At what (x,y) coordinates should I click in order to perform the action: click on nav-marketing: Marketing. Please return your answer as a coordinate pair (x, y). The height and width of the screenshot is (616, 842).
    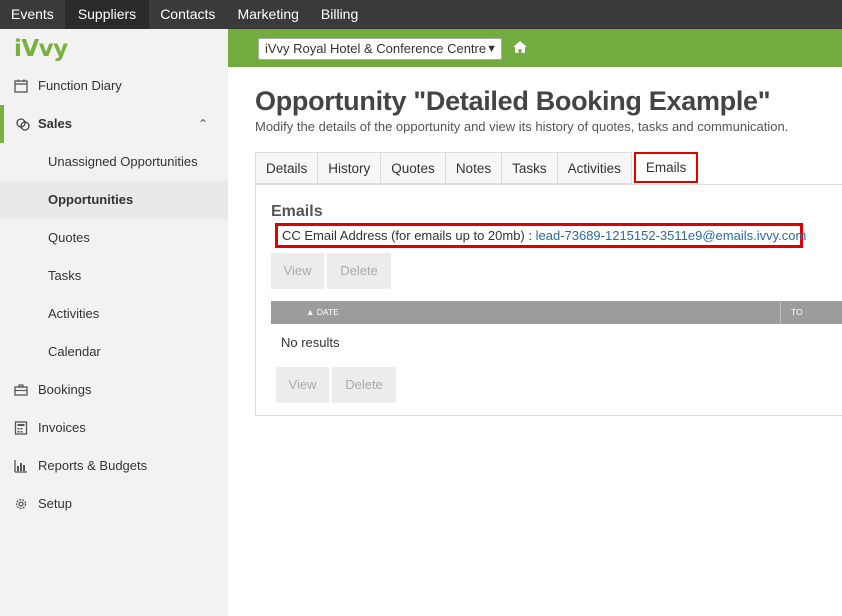
    Looking at the image, I should click on (267, 14).